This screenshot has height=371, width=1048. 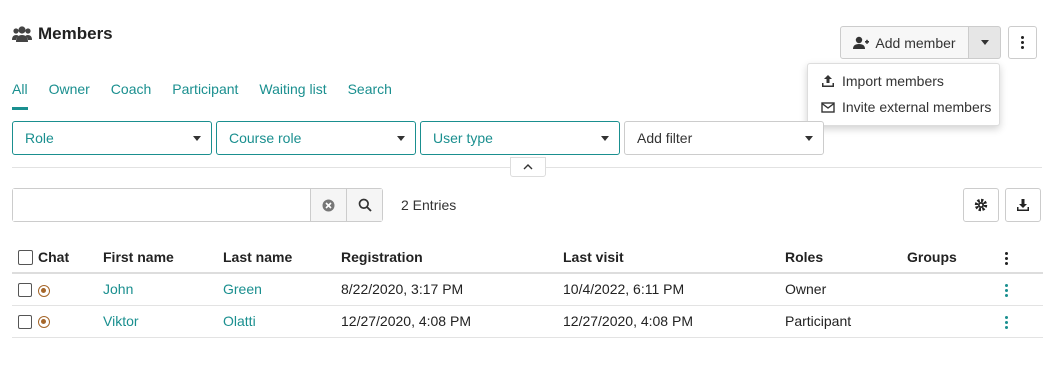 I want to click on last-visit-cell: 10/4/2022, 6:11 PM, so click(x=674, y=289).